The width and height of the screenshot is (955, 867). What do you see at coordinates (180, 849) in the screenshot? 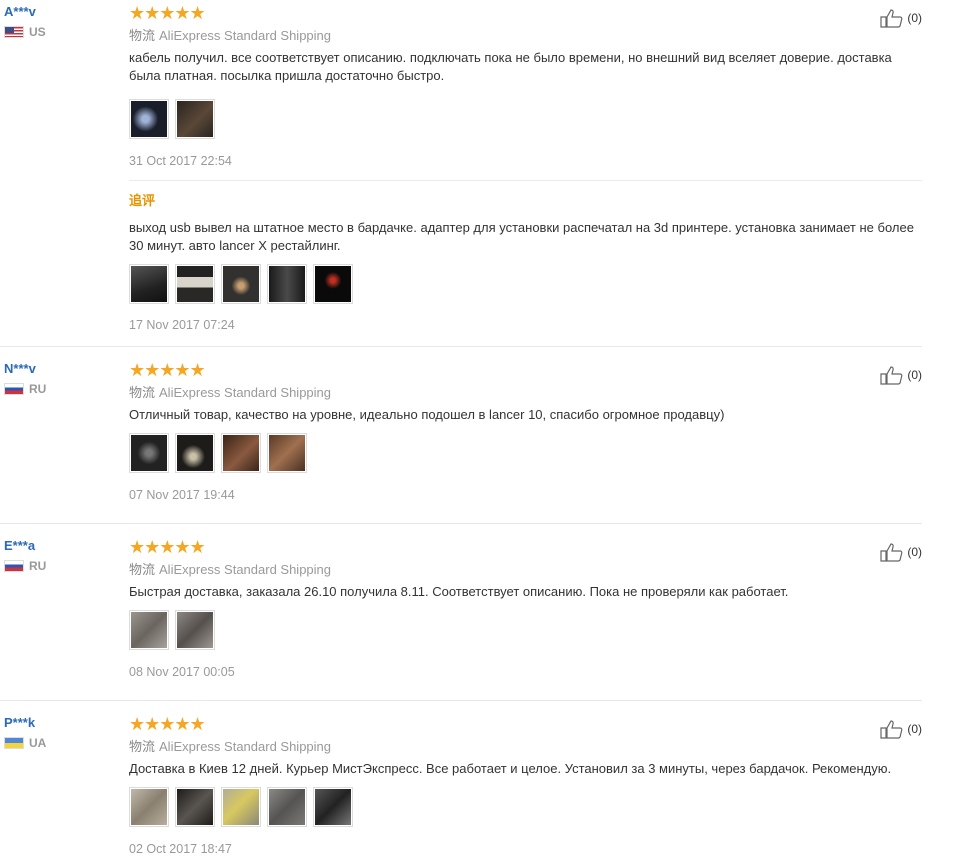
I see `review-date: 02 Oct 2017 18:47` at bounding box center [180, 849].